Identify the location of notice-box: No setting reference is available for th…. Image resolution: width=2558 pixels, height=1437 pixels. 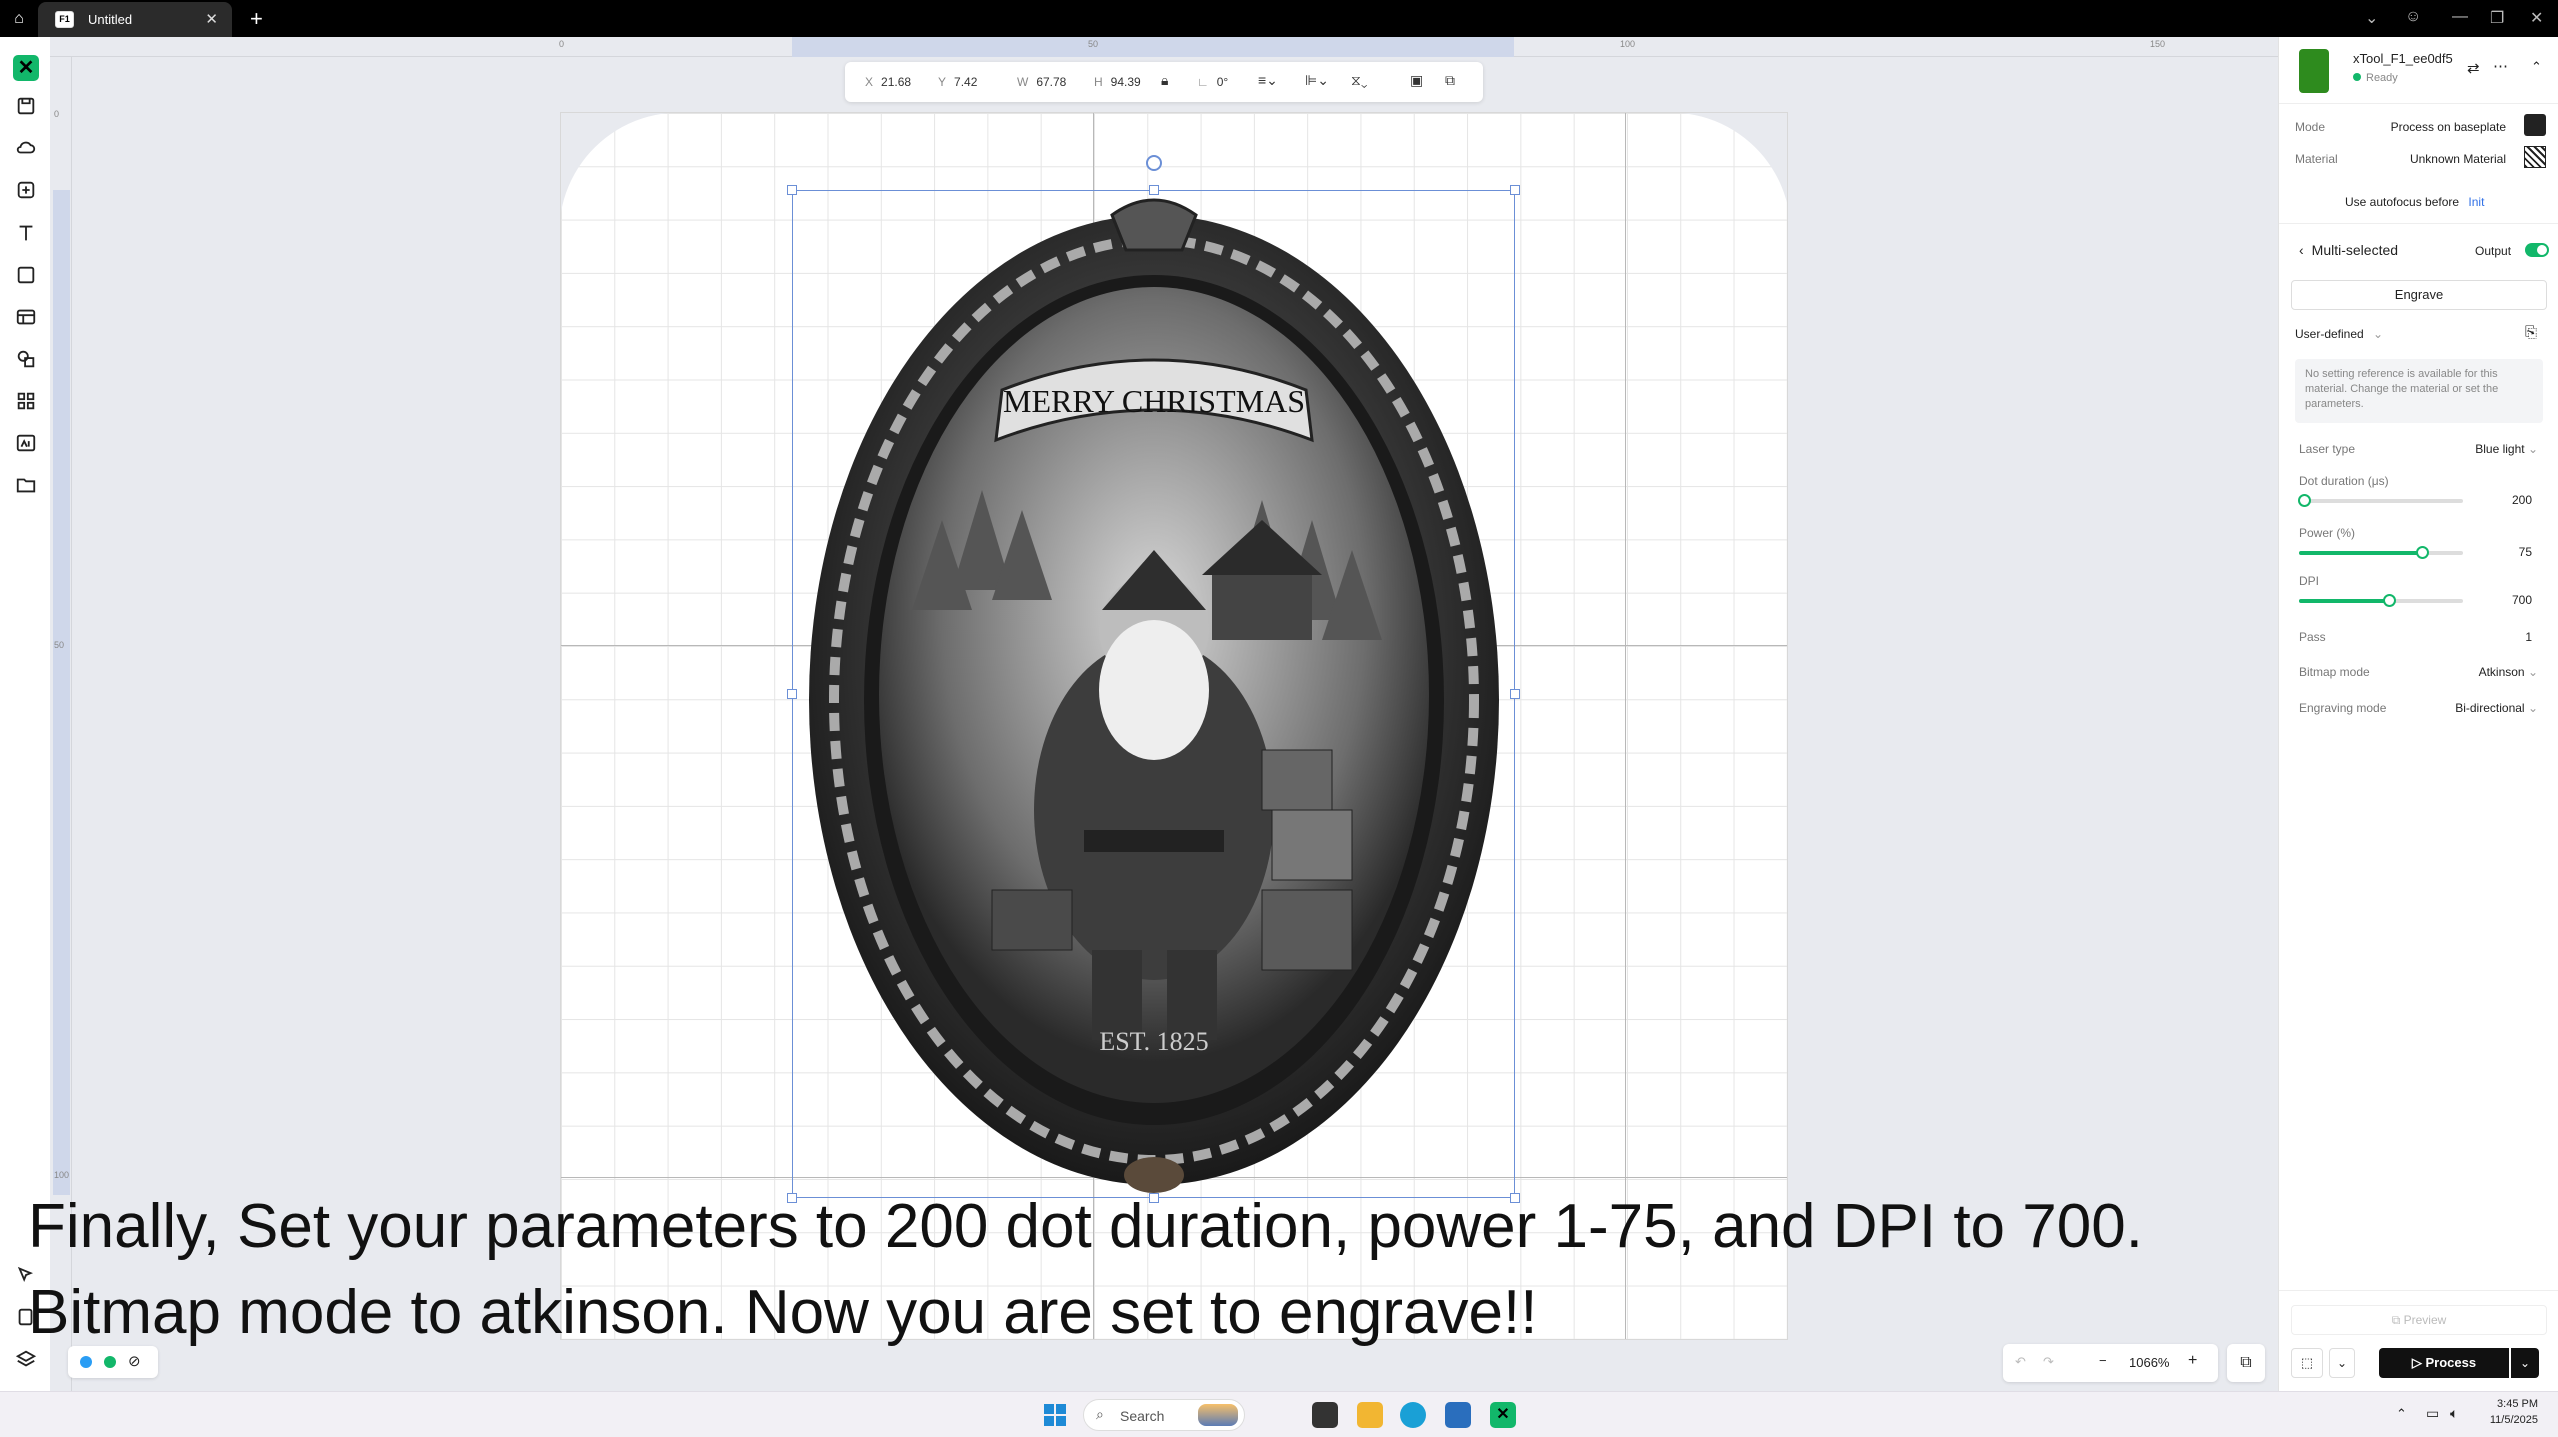
(2419, 391).